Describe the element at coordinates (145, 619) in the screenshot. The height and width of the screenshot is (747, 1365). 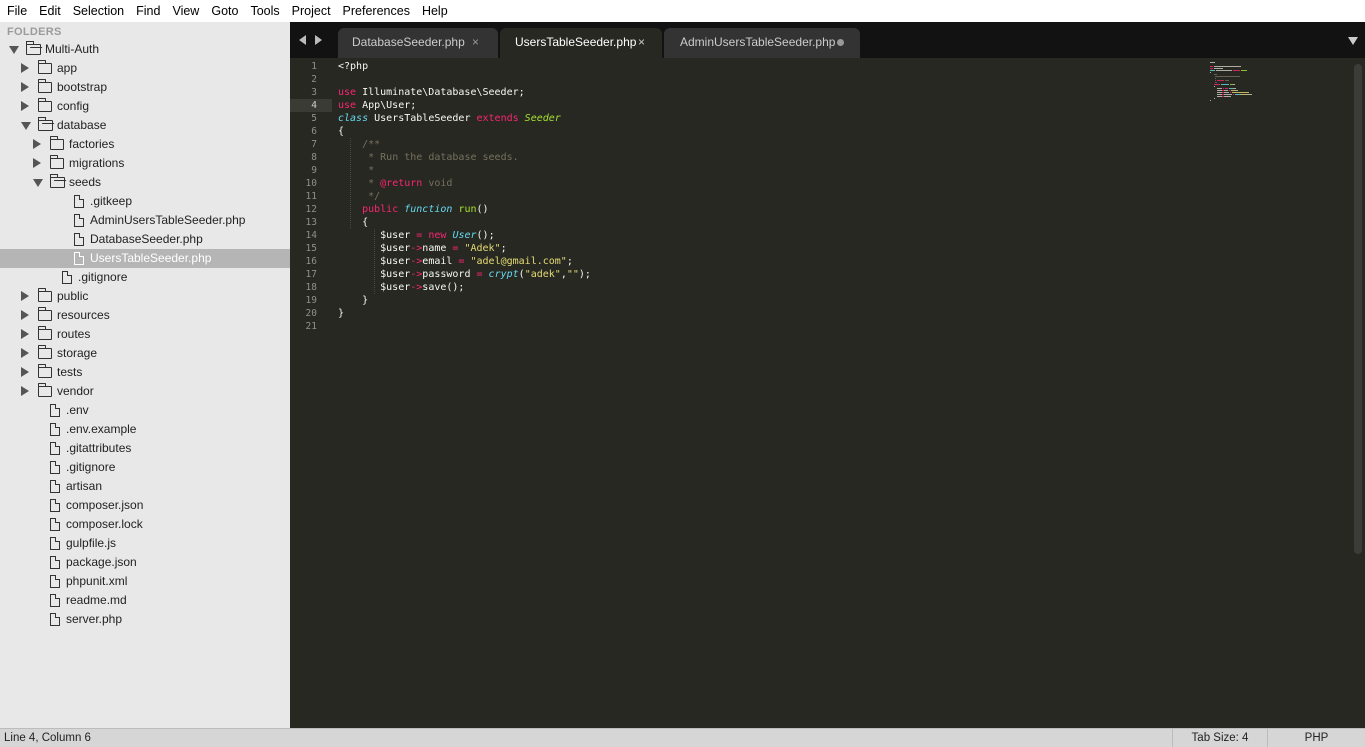
I see `file-item: server.php` at that location.